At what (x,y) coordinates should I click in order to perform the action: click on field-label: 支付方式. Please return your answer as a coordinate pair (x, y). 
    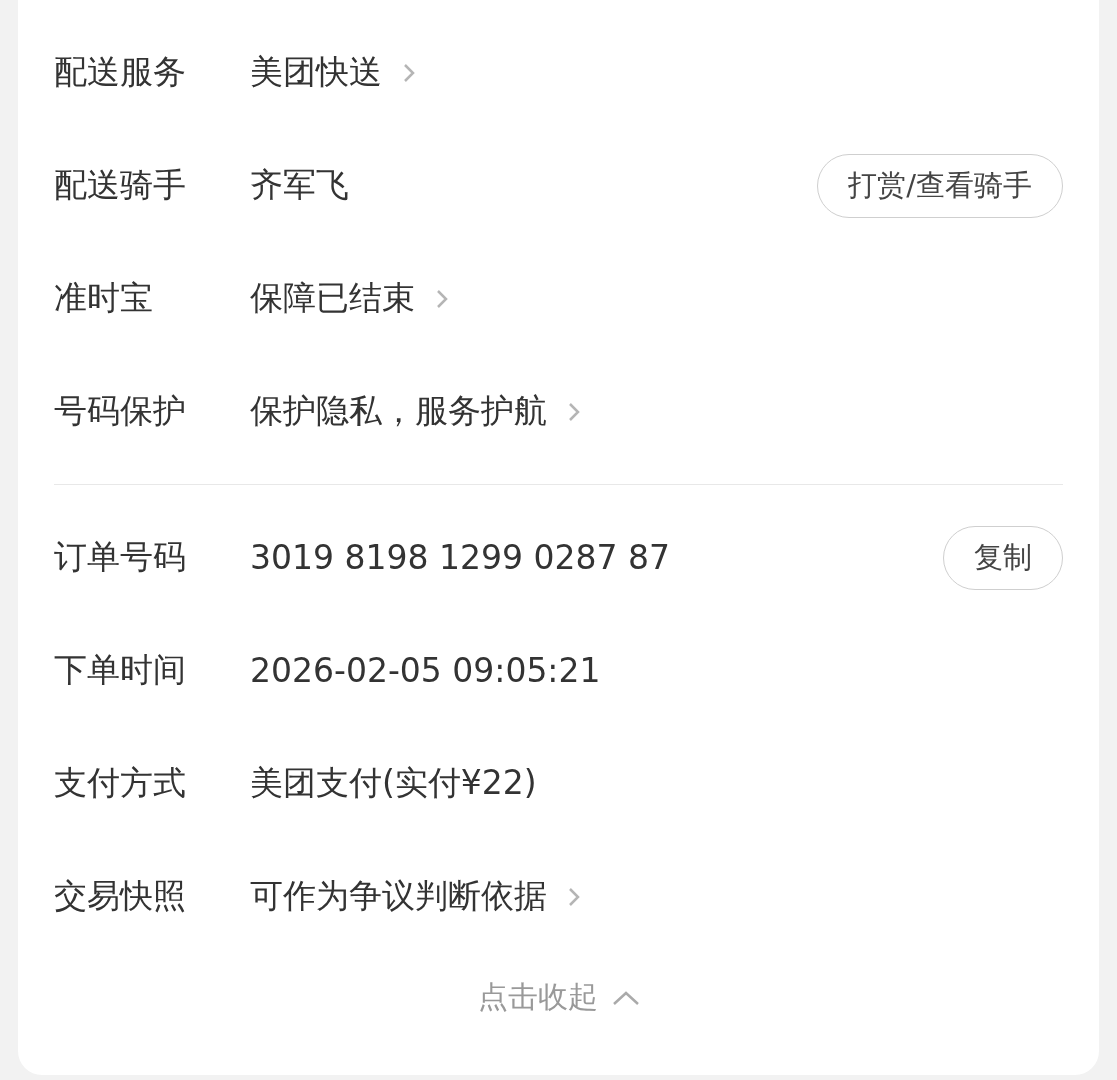
    Looking at the image, I should click on (120, 783).